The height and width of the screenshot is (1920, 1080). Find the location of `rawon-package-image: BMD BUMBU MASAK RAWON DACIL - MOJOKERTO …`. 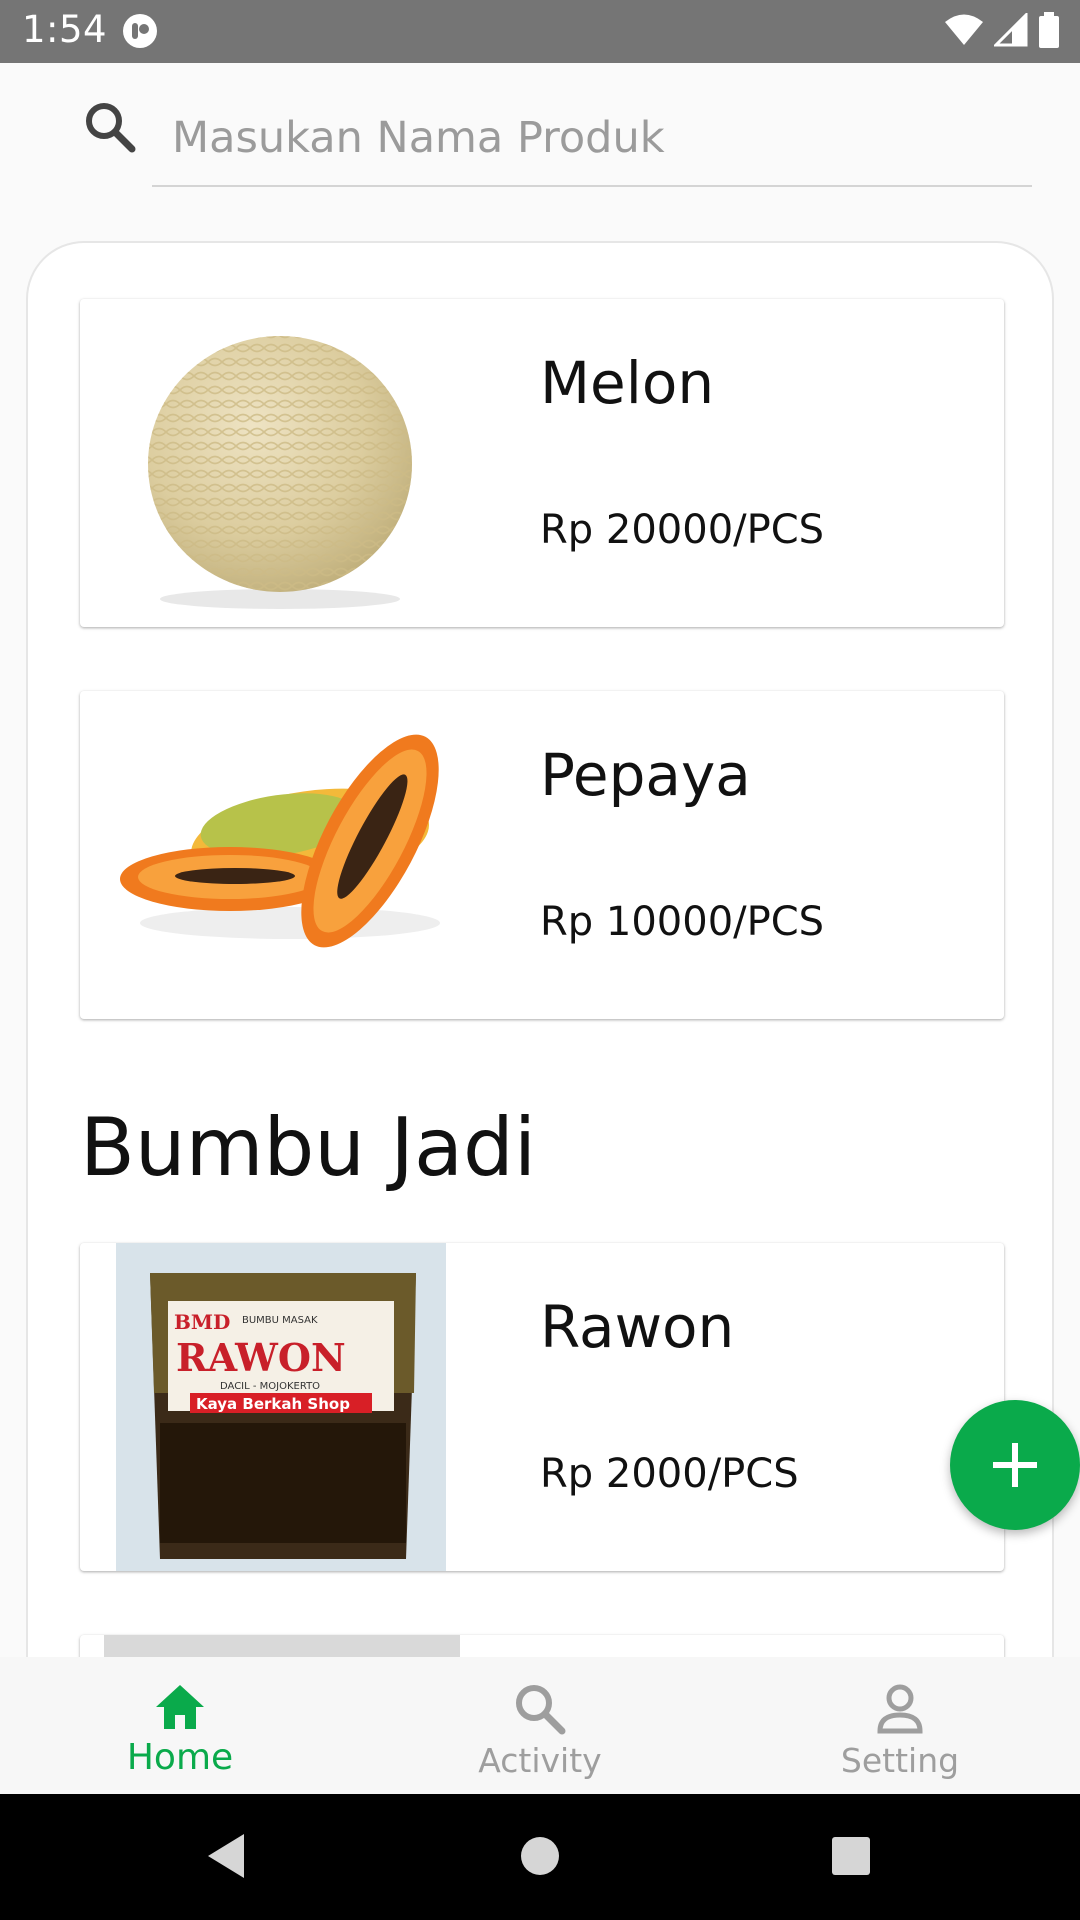

rawon-package-image: BMD BUMBU MASAK RAWON DACIL - MOJOKERTO … is located at coordinates (281, 1407).